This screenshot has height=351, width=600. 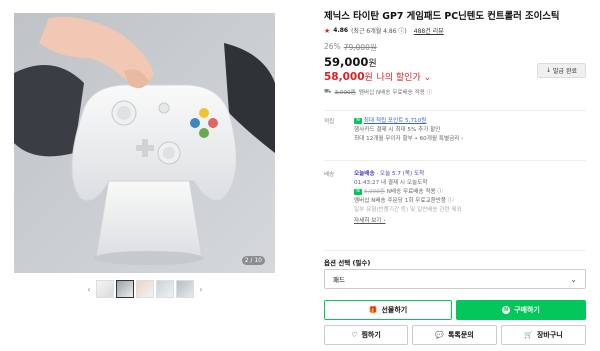 What do you see at coordinates (565, 71) in the screenshot?
I see `coupon-label: 발급 완료` at bounding box center [565, 71].